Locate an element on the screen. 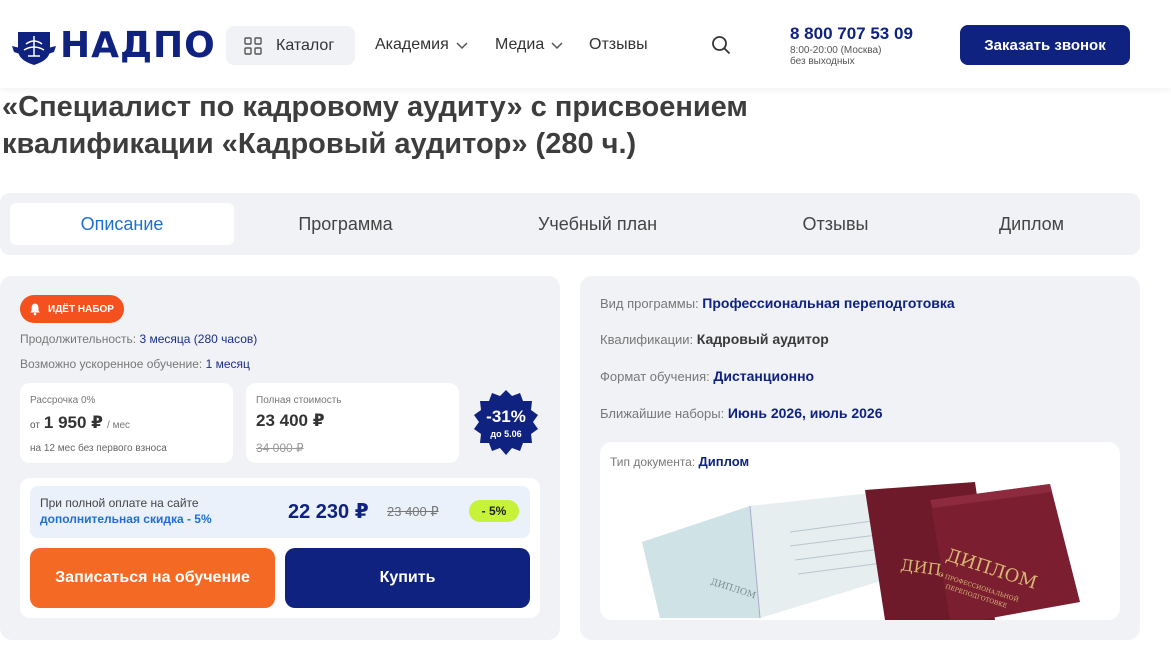 The height and width of the screenshot is (652, 1171). nav-item-reviews: Отзывы is located at coordinates (618, 45).